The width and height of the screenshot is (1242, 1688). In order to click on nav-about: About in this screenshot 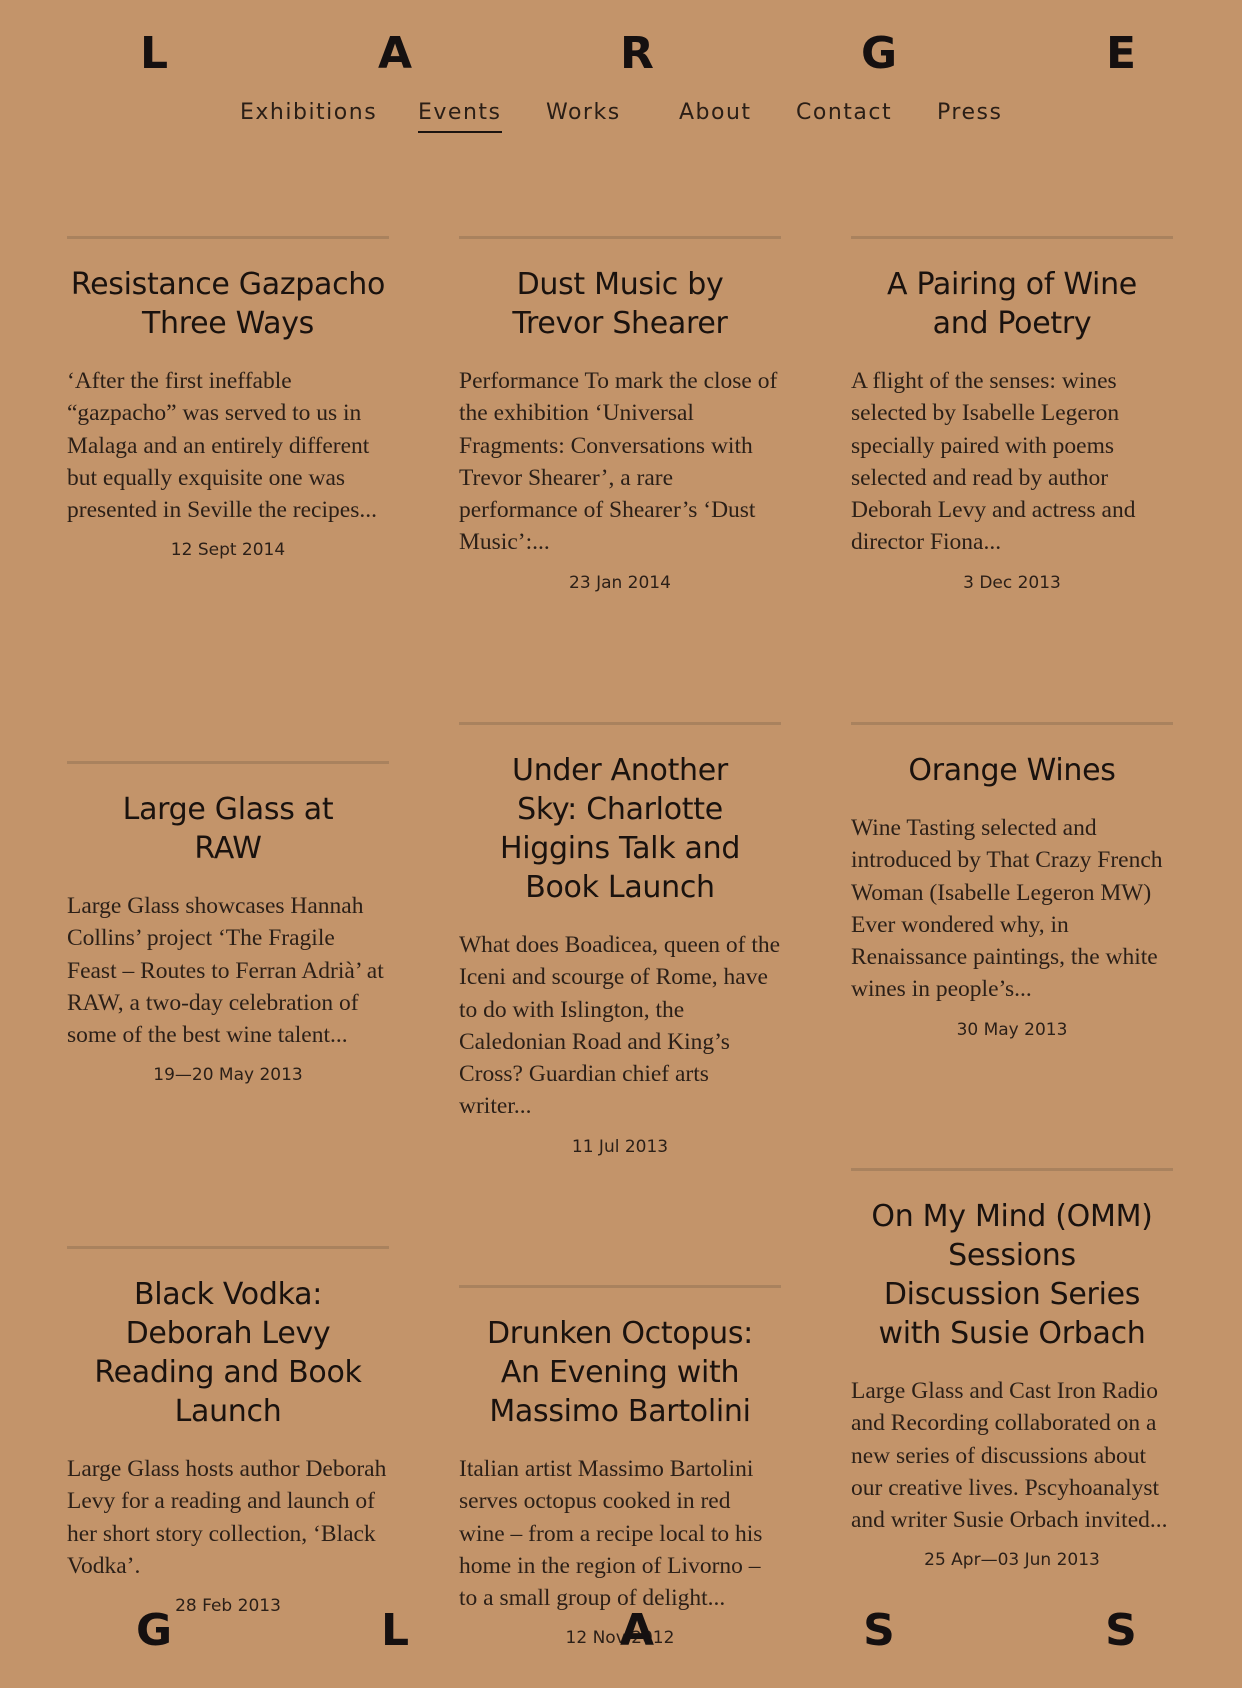, I will do `click(715, 115)`.